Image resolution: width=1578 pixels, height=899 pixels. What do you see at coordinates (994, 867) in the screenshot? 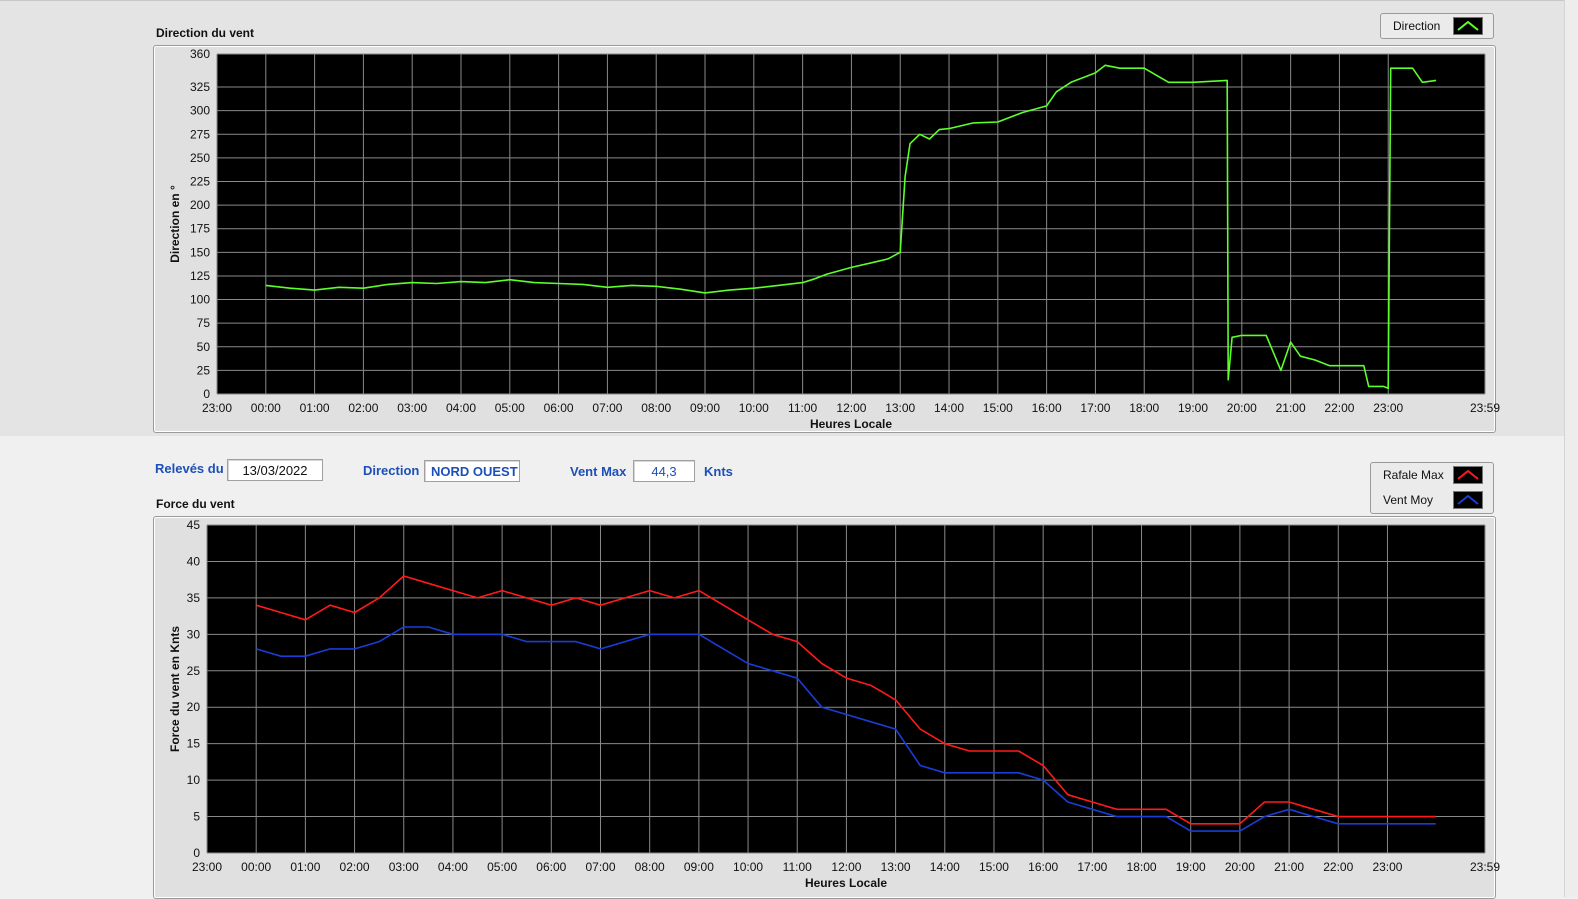
I see `force-x-tick-label: 15:00` at bounding box center [994, 867].